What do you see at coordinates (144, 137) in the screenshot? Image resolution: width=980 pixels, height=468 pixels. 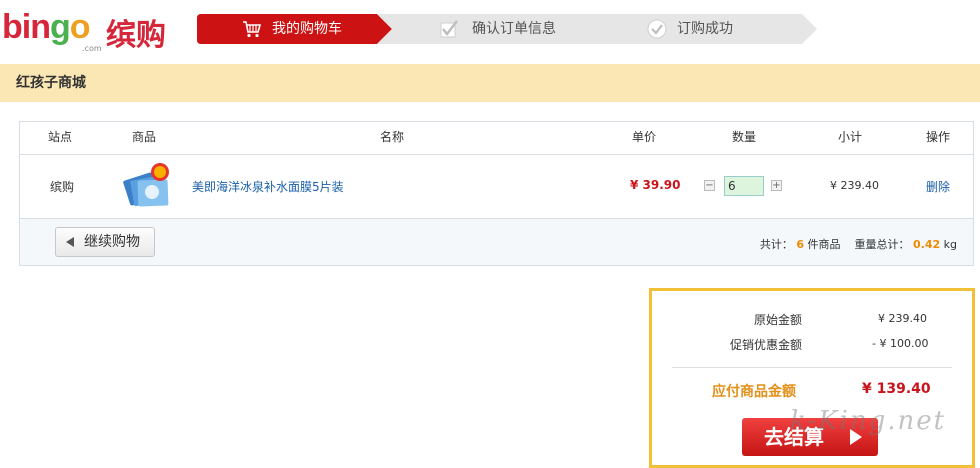 I see `header-product: 商品` at bounding box center [144, 137].